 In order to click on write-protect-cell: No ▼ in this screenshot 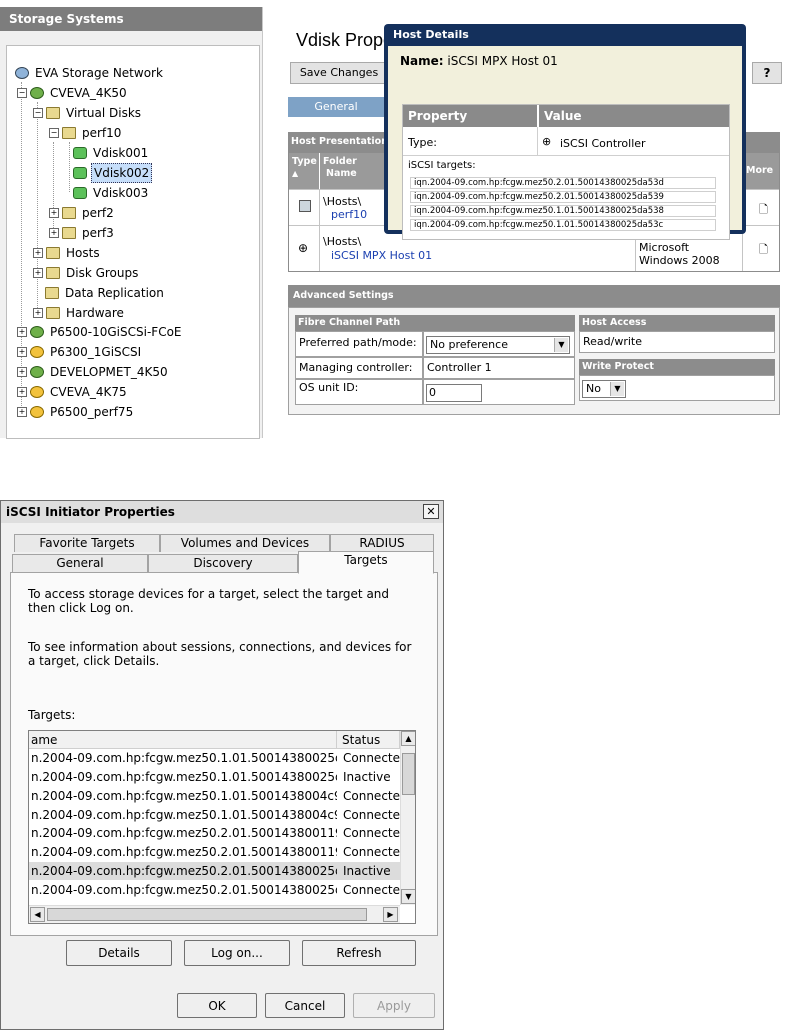, I will do `click(677, 388)`.